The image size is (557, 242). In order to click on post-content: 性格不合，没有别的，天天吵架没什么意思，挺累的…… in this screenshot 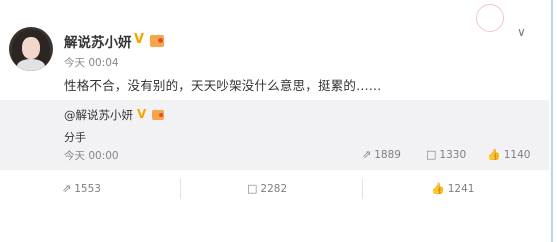, I will do `click(223, 85)`.